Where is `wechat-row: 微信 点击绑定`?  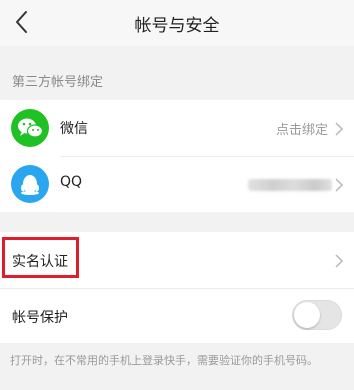 wechat-row: 微信 点击绑定 is located at coordinates (177, 128).